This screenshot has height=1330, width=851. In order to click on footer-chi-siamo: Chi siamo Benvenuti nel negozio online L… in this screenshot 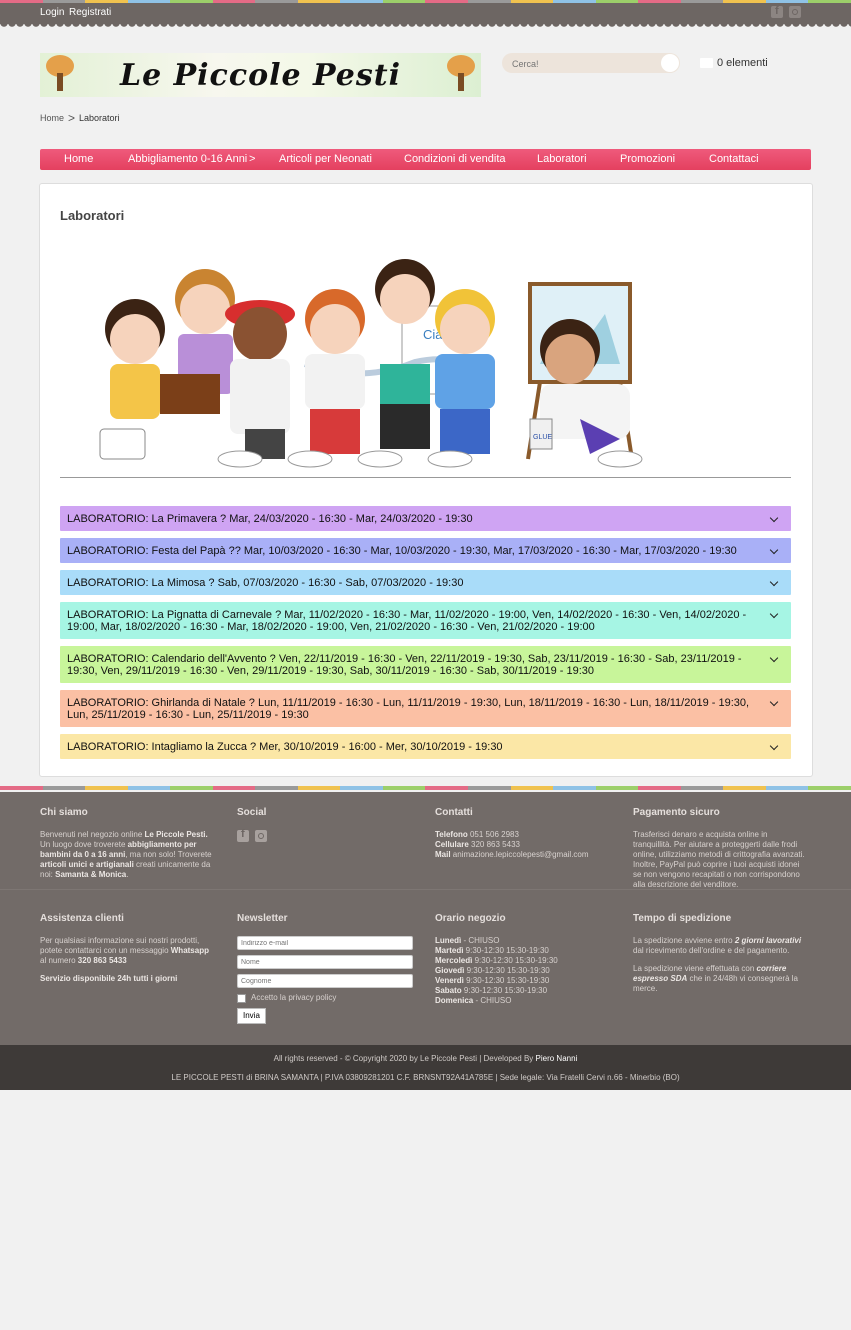, I will do `click(127, 848)`.